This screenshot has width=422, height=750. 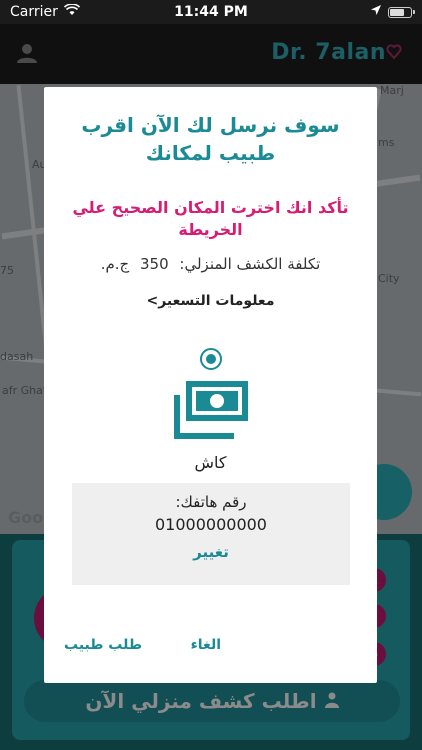 What do you see at coordinates (211, 552) in the screenshot?
I see `change-phone-button: تغيير` at bounding box center [211, 552].